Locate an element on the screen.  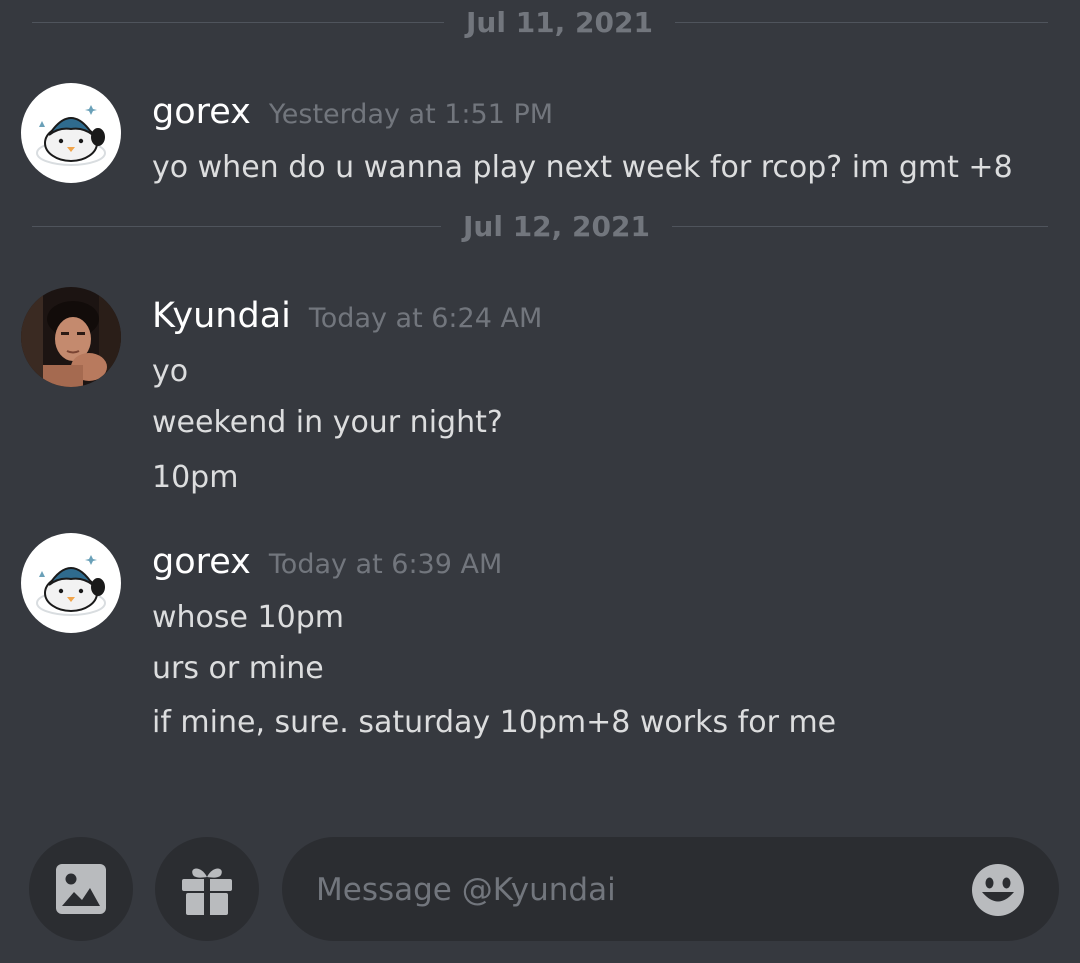
message-text: yo is located at coordinates (170, 371).